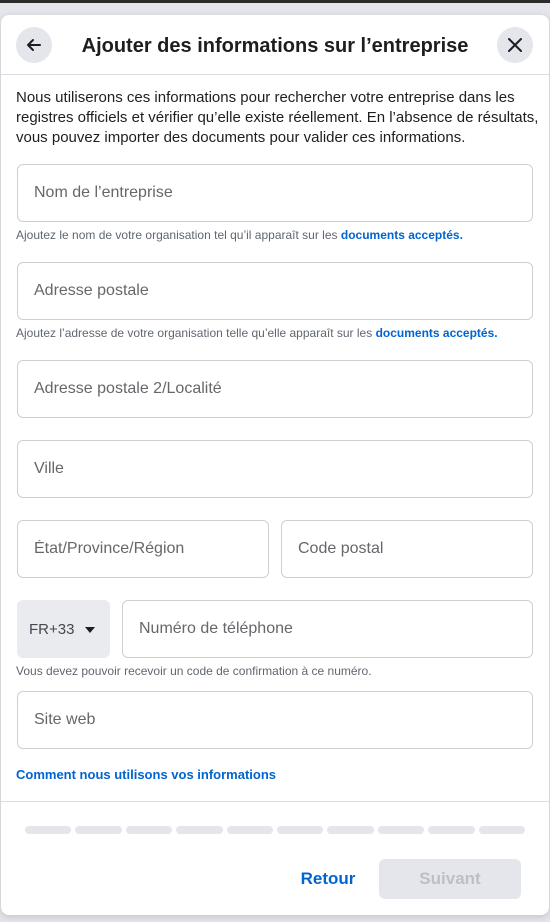  What do you see at coordinates (52, 629) in the screenshot?
I see `country-code-value: FR+33` at bounding box center [52, 629].